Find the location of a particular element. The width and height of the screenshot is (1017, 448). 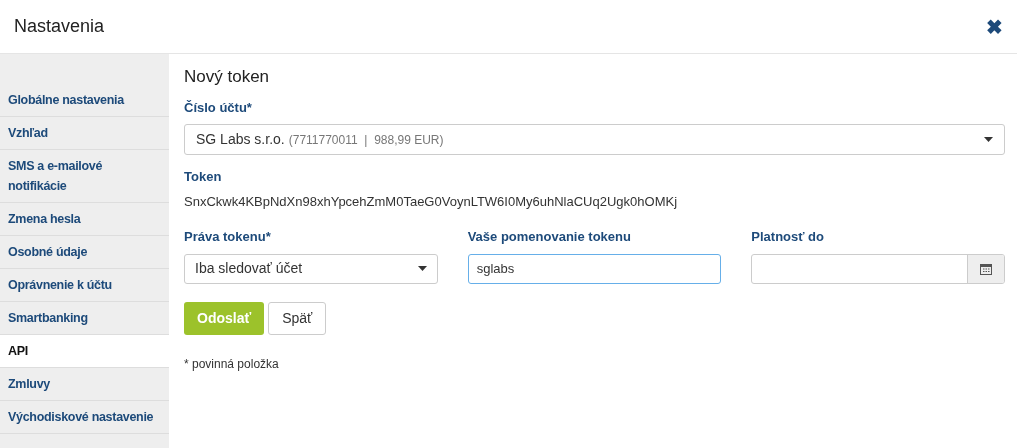

sidebar-item: Oprávnenie k účtu is located at coordinates (84, 285).